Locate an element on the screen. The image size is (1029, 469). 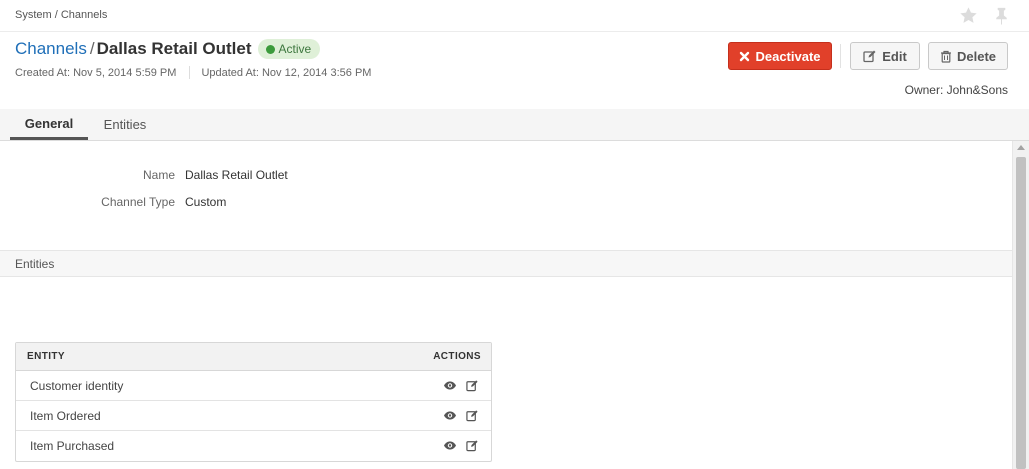
entities-section-title: Entities is located at coordinates (35, 264).